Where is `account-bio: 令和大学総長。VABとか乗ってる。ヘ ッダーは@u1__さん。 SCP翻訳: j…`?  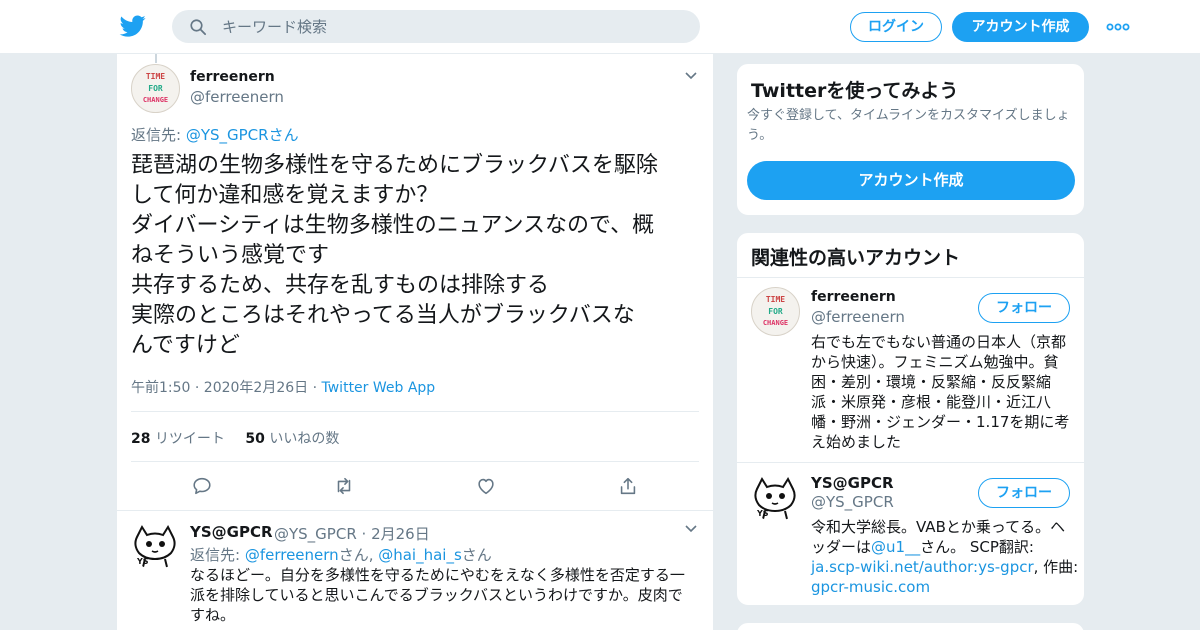 account-bio: 令和大学総長。VABとか乗ってる。ヘ ッダーは@u1__さん。 SCP翻訳: j… is located at coordinates (944, 557).